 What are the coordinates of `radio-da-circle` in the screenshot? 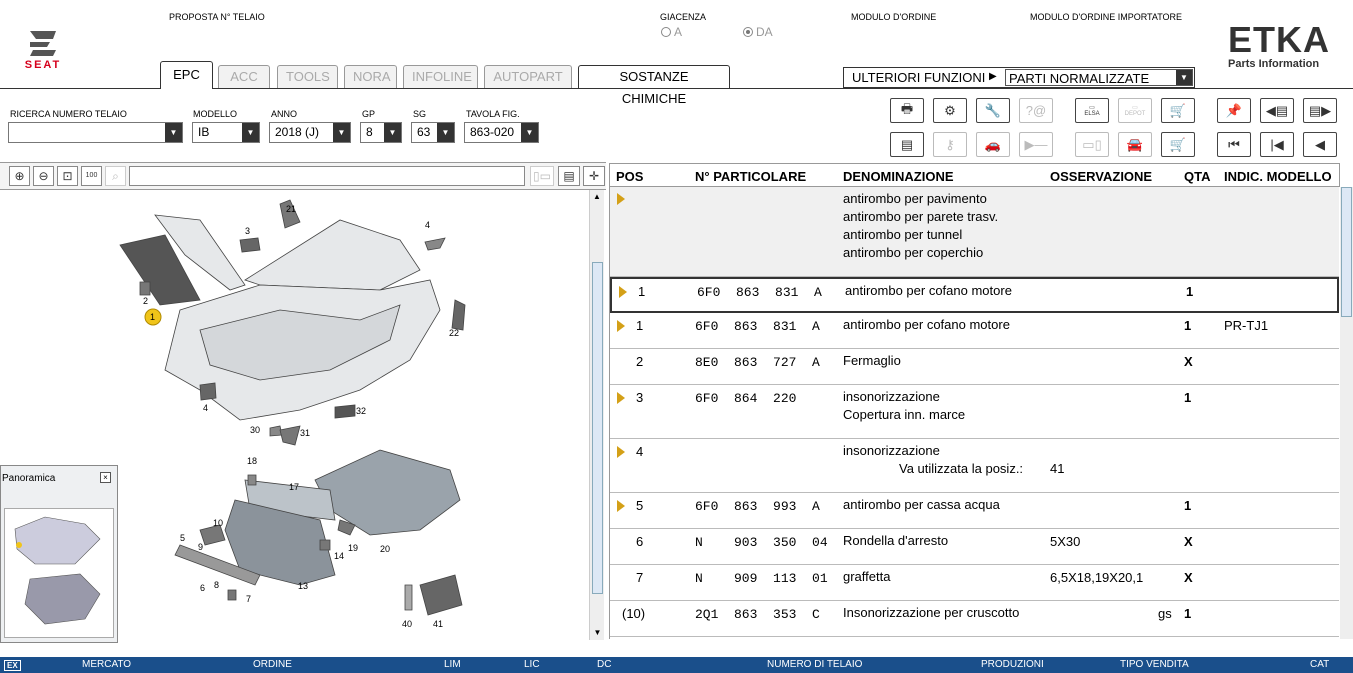 It's located at (748, 32).